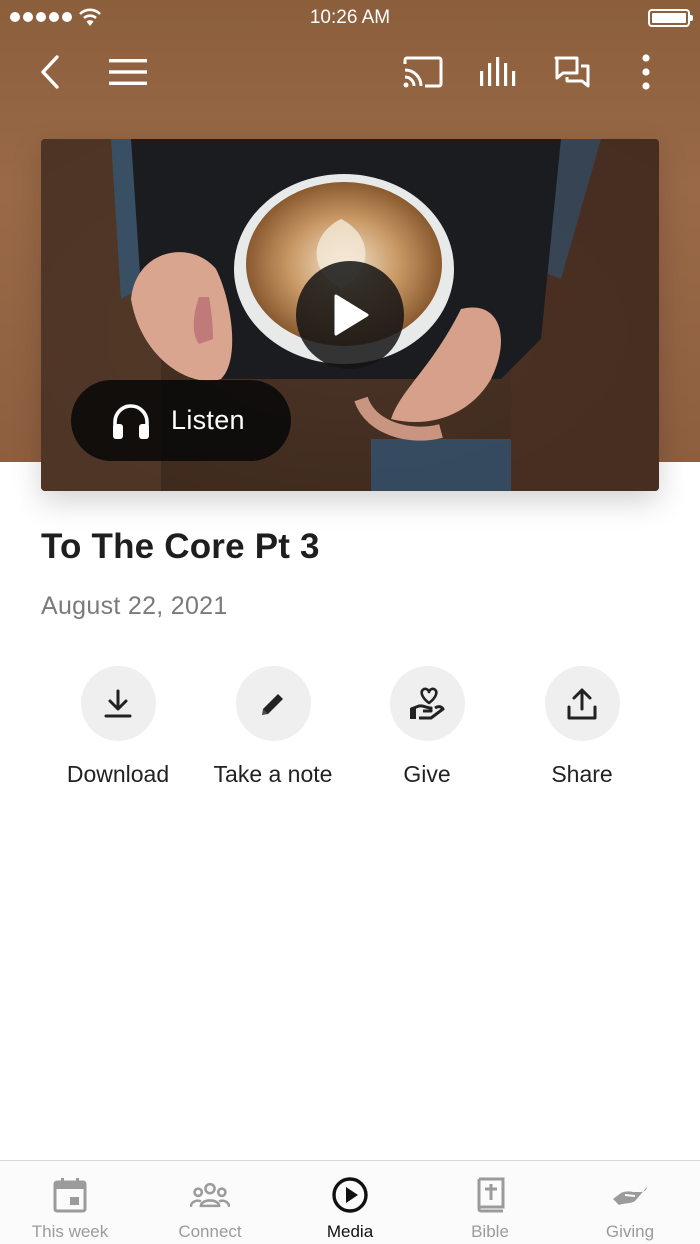  Describe the element at coordinates (208, 420) in the screenshot. I see `listen-label: Listen` at that location.